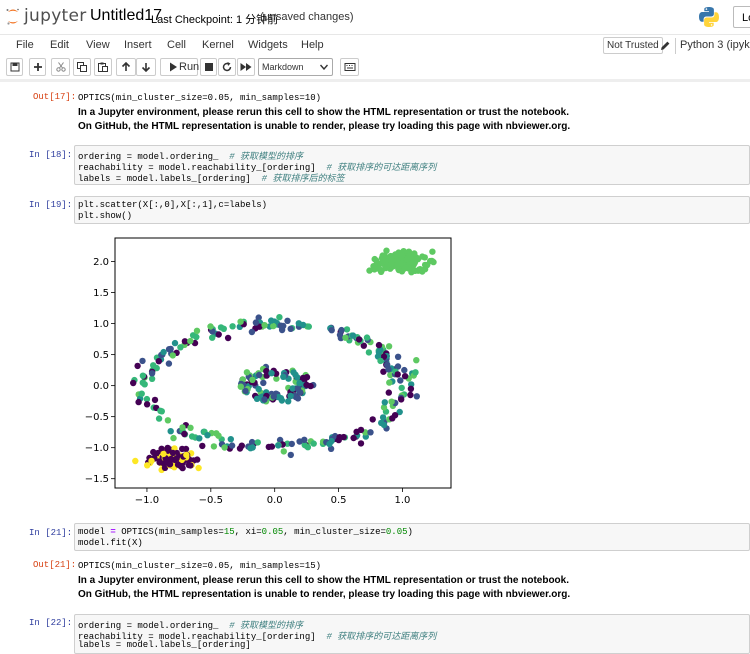  What do you see at coordinates (14, 67) in the screenshot?
I see `save-button` at bounding box center [14, 67].